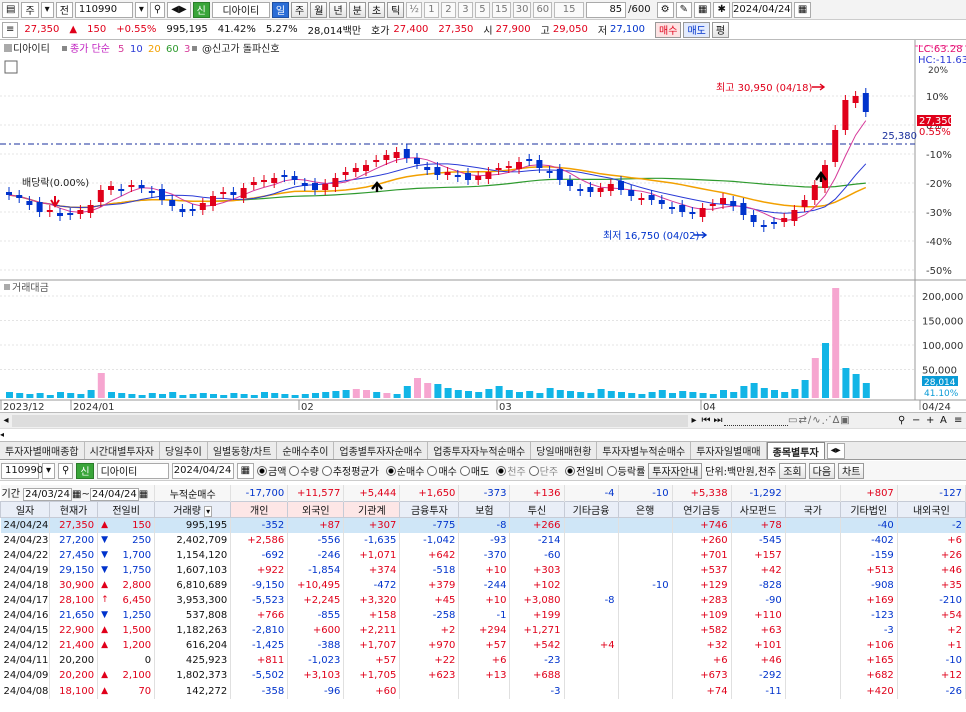  What do you see at coordinates (706, 420) in the screenshot?
I see `scroll-first-icon: ⏮` at bounding box center [706, 420].